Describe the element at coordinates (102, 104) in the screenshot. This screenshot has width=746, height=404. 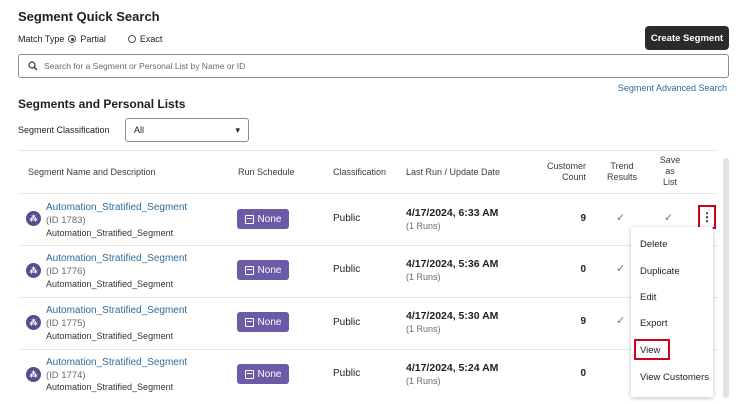
I see `segments-title: Segments and Personal Lists` at that location.